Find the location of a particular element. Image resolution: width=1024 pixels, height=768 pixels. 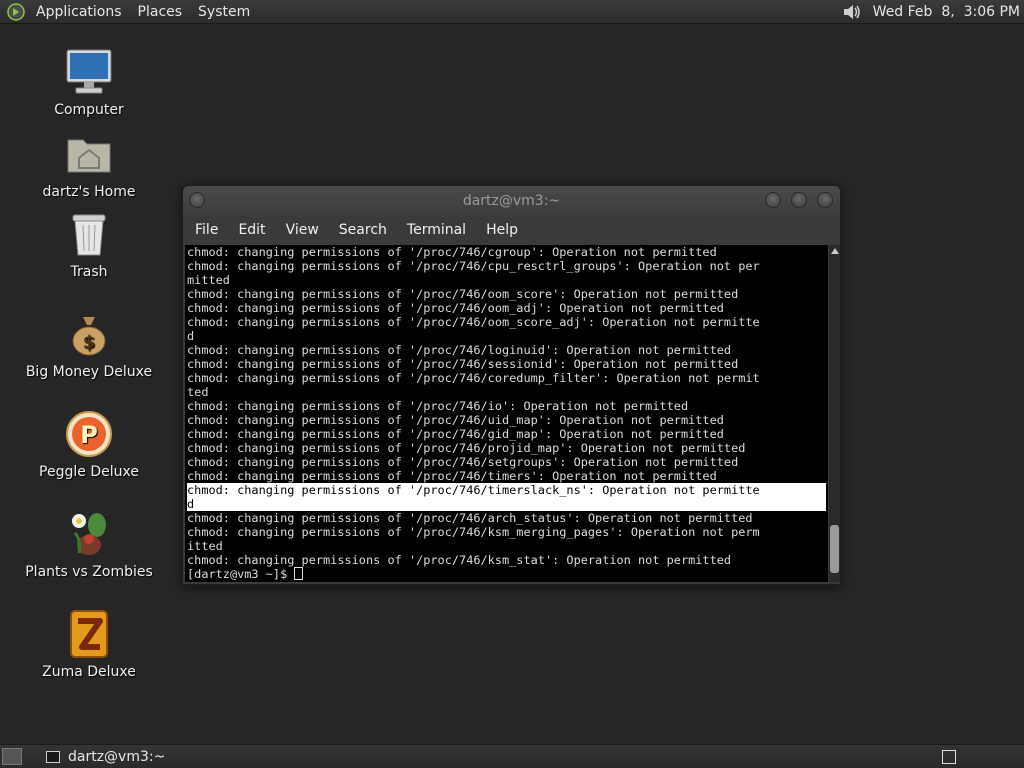

menu-file: File is located at coordinates (206, 230).